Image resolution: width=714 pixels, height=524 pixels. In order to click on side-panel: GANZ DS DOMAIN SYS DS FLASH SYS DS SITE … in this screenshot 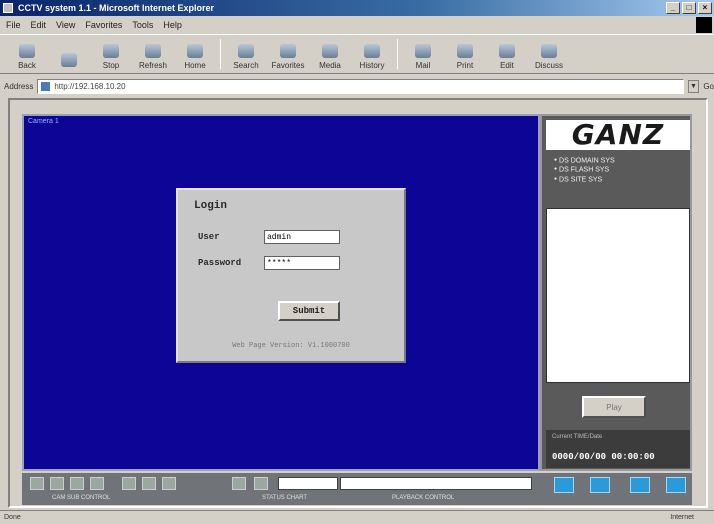, I will do `click(616, 292)`.